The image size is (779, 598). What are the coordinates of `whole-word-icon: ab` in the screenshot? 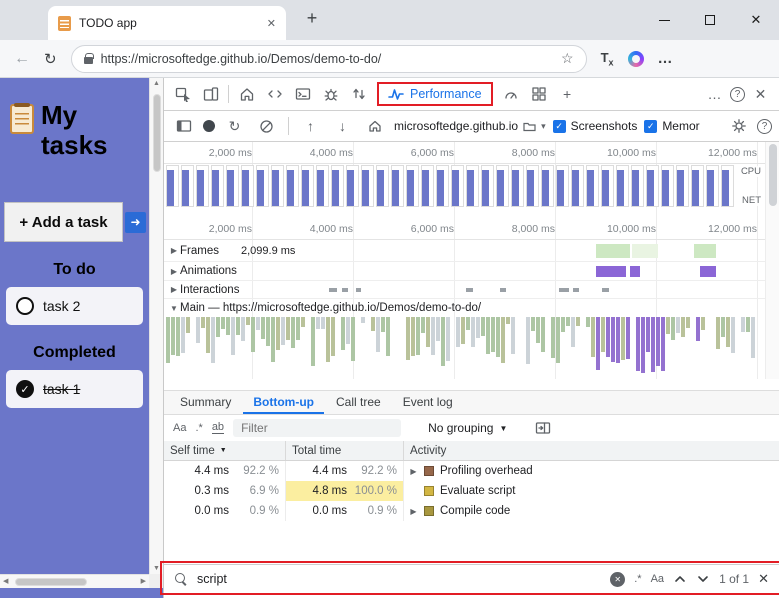 It's located at (218, 428).